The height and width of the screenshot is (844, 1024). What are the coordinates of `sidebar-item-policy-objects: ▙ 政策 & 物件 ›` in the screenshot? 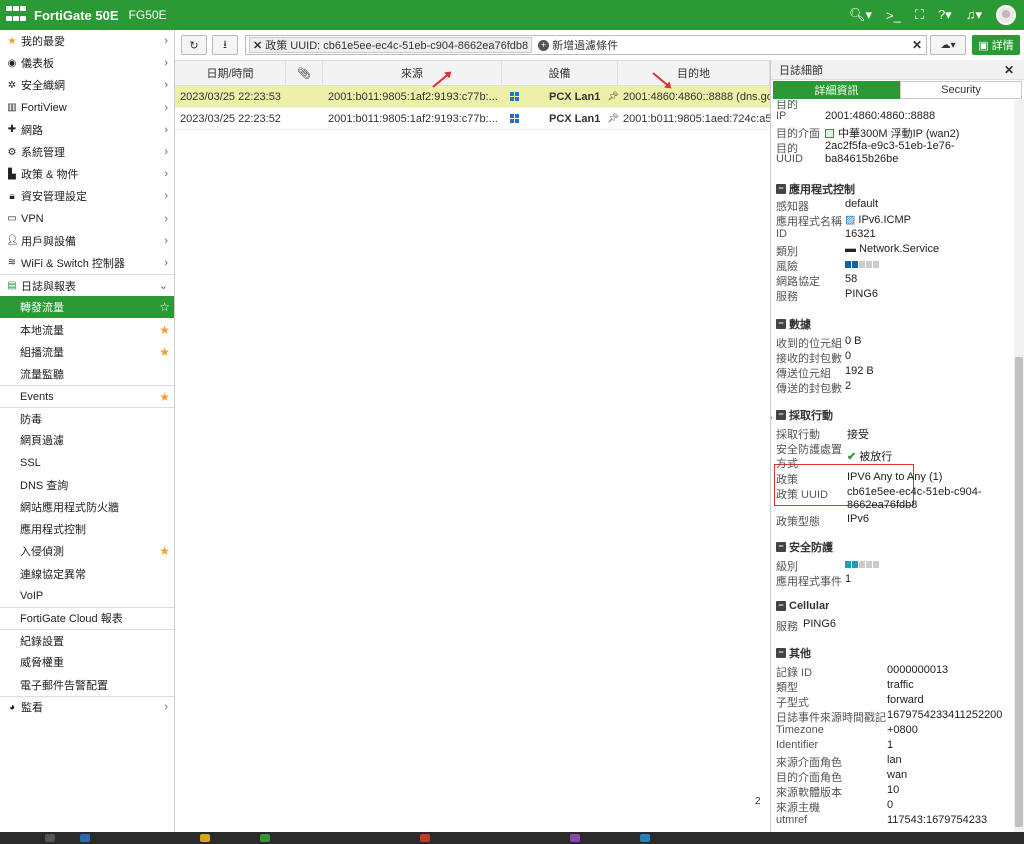 It's located at (87, 174).